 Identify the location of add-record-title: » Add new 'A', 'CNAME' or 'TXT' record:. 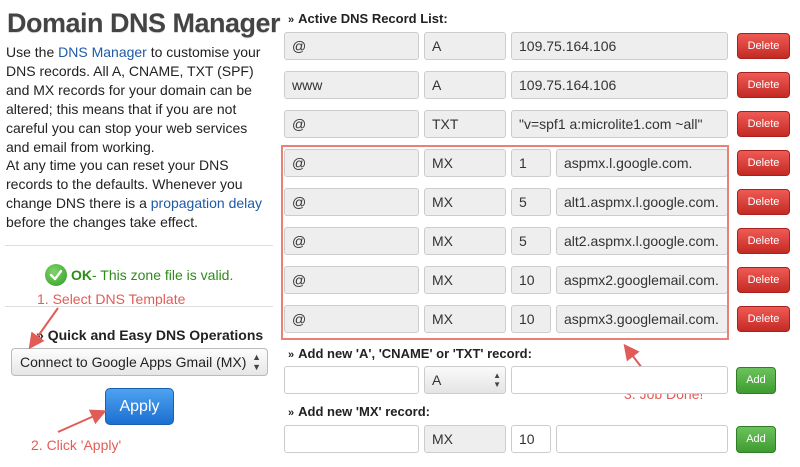
(410, 353).